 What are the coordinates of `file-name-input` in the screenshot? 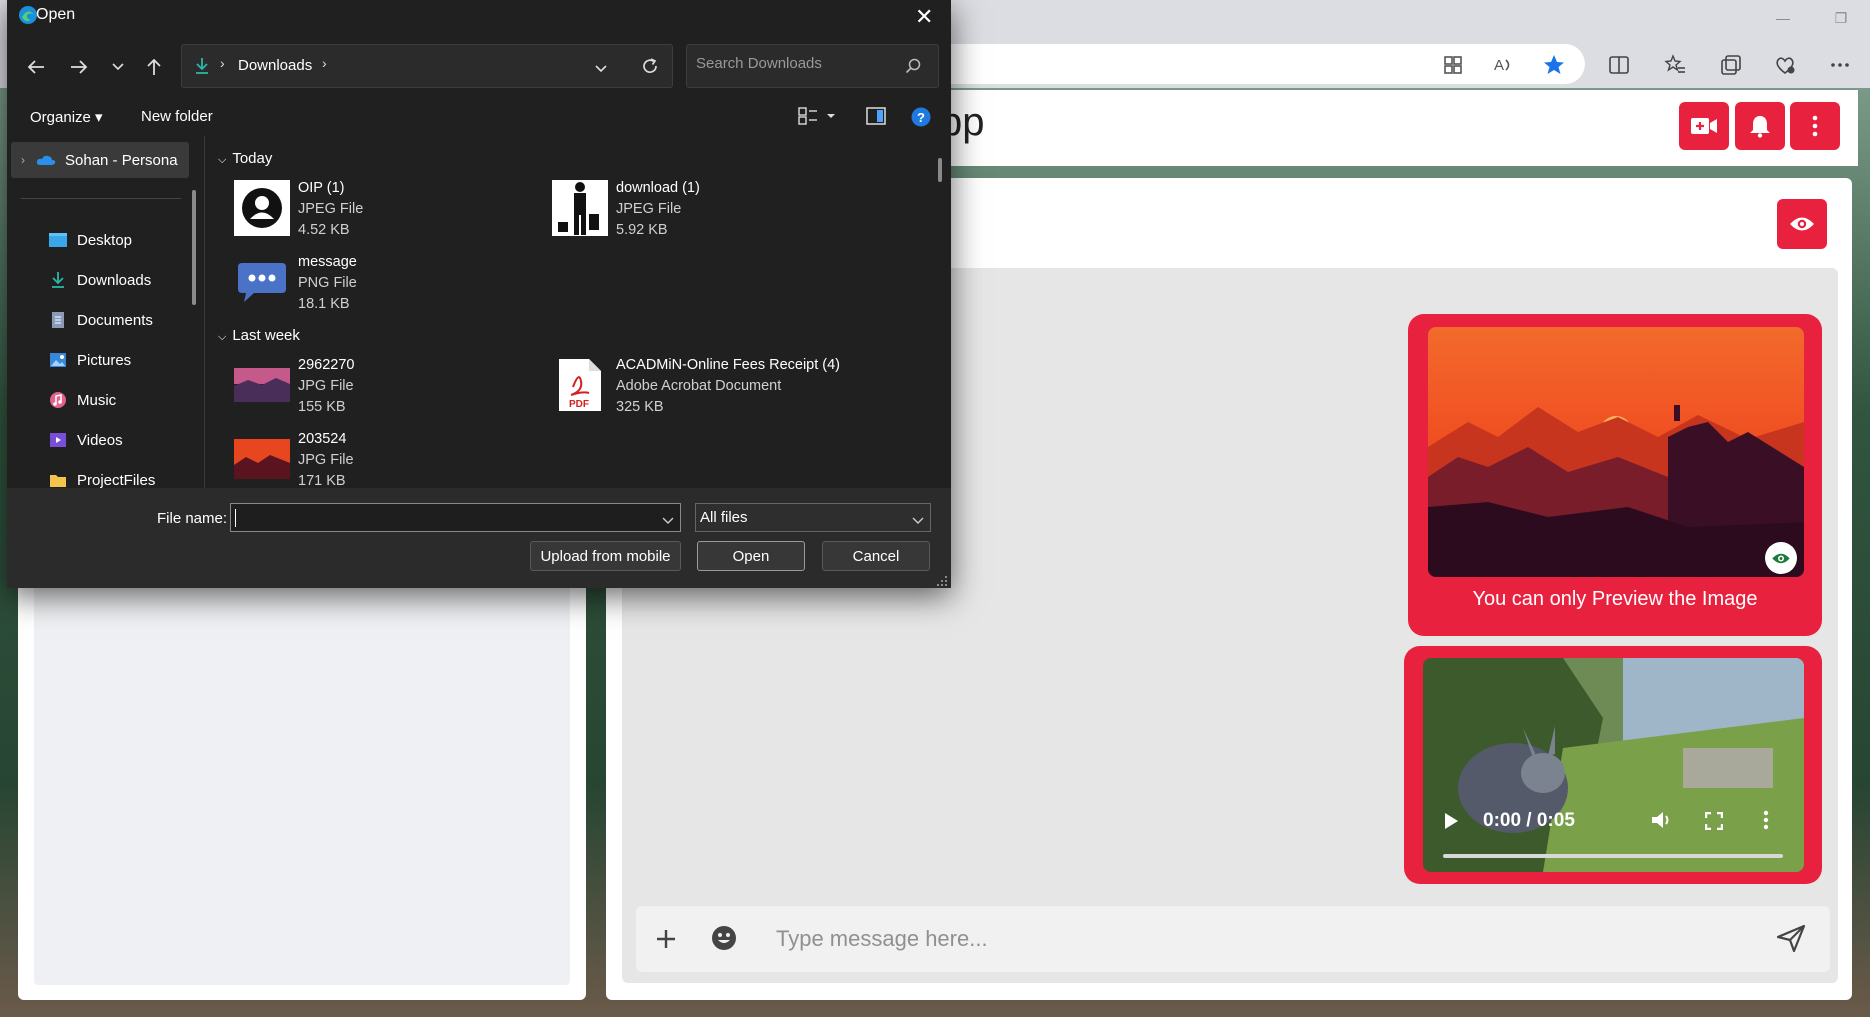 It's located at (455, 517).